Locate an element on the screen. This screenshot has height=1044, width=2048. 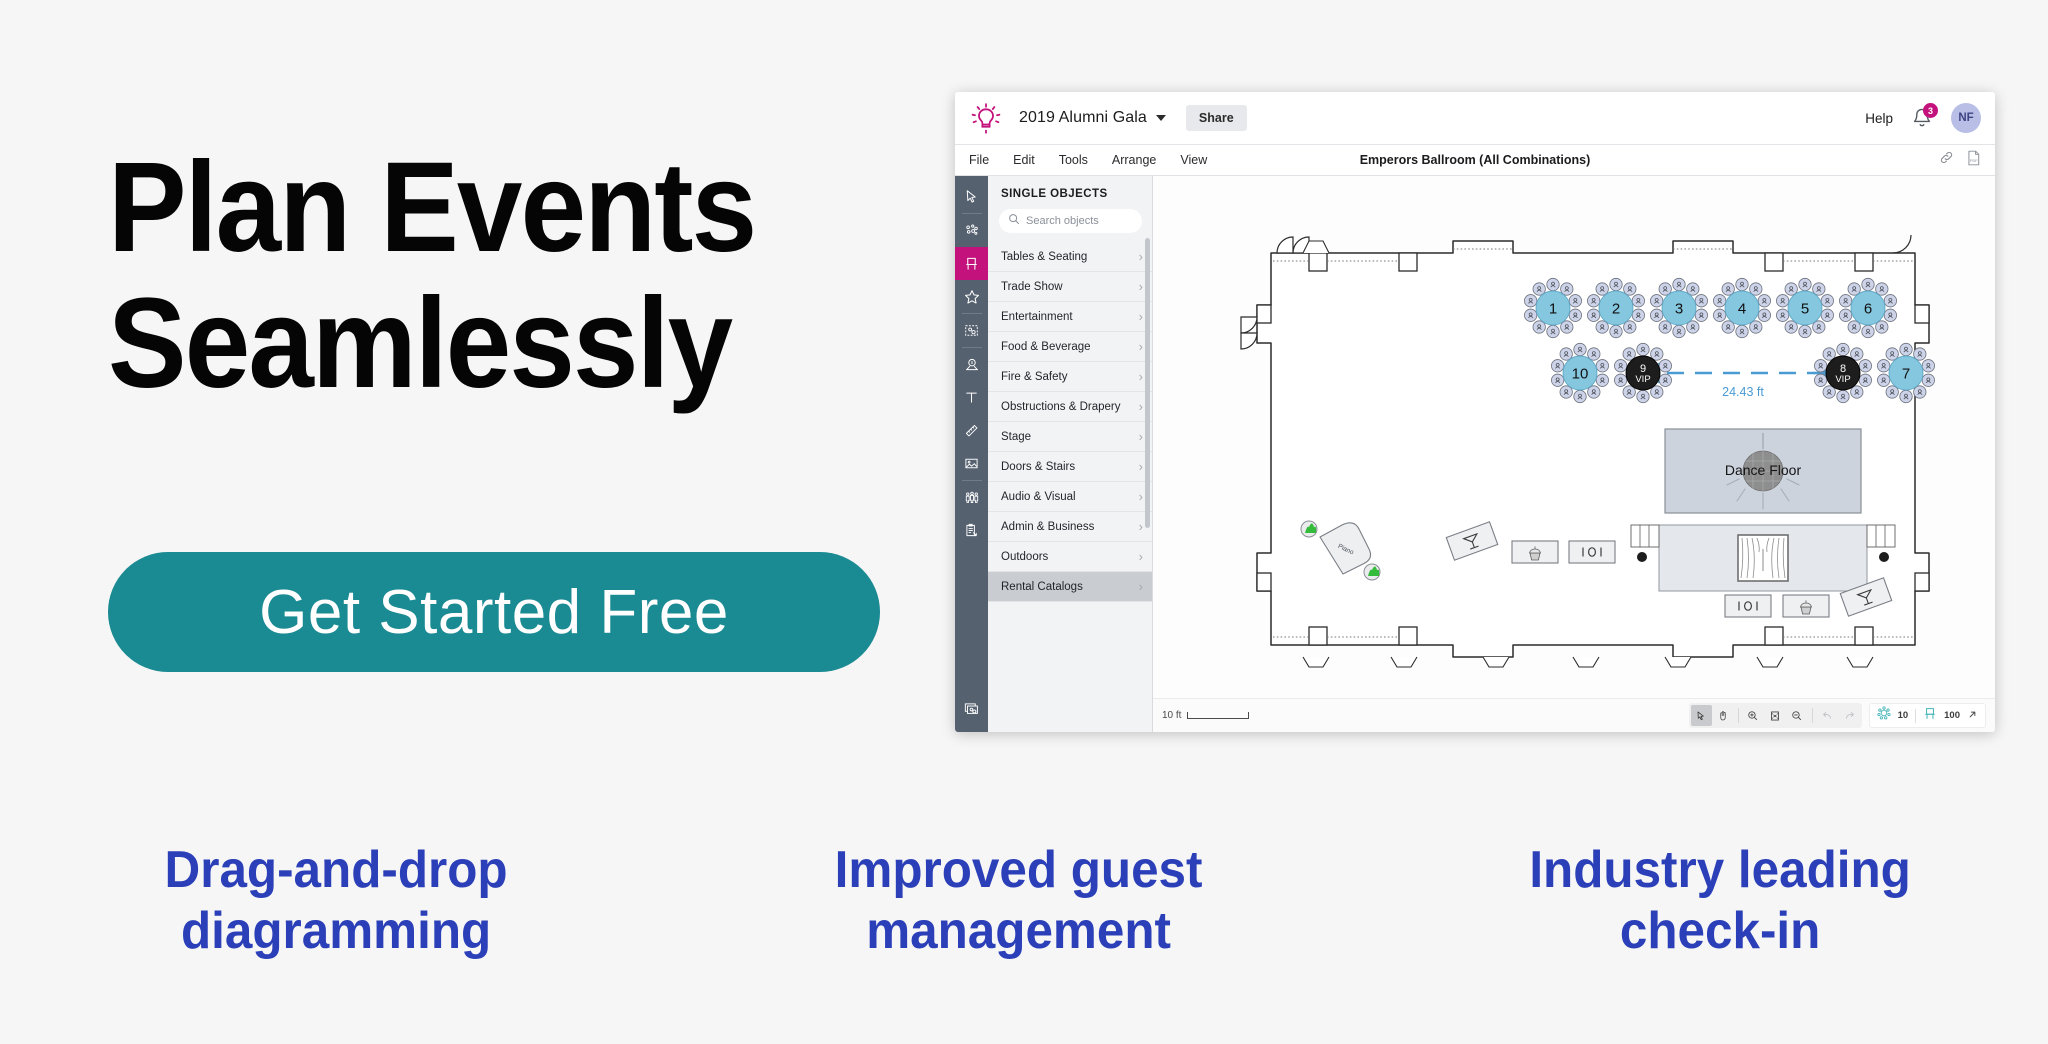
zoom-out-button is located at coordinates (1797, 715).